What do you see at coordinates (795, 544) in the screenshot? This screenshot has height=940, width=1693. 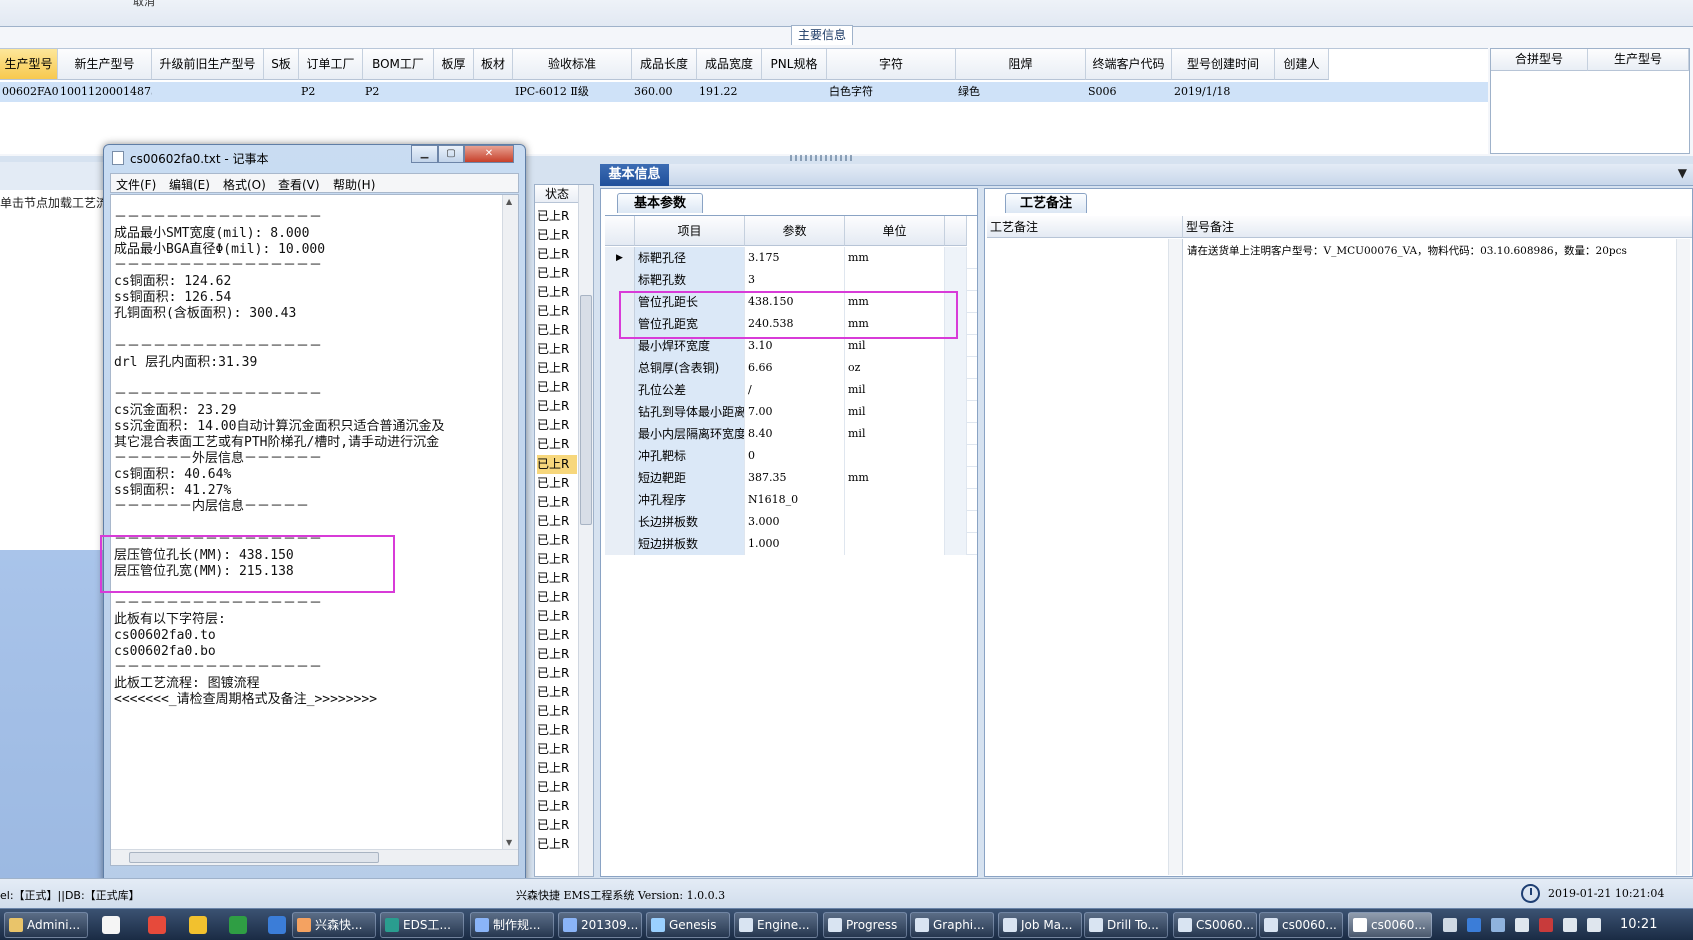 I see `grid-cell-value: 1.000` at bounding box center [795, 544].